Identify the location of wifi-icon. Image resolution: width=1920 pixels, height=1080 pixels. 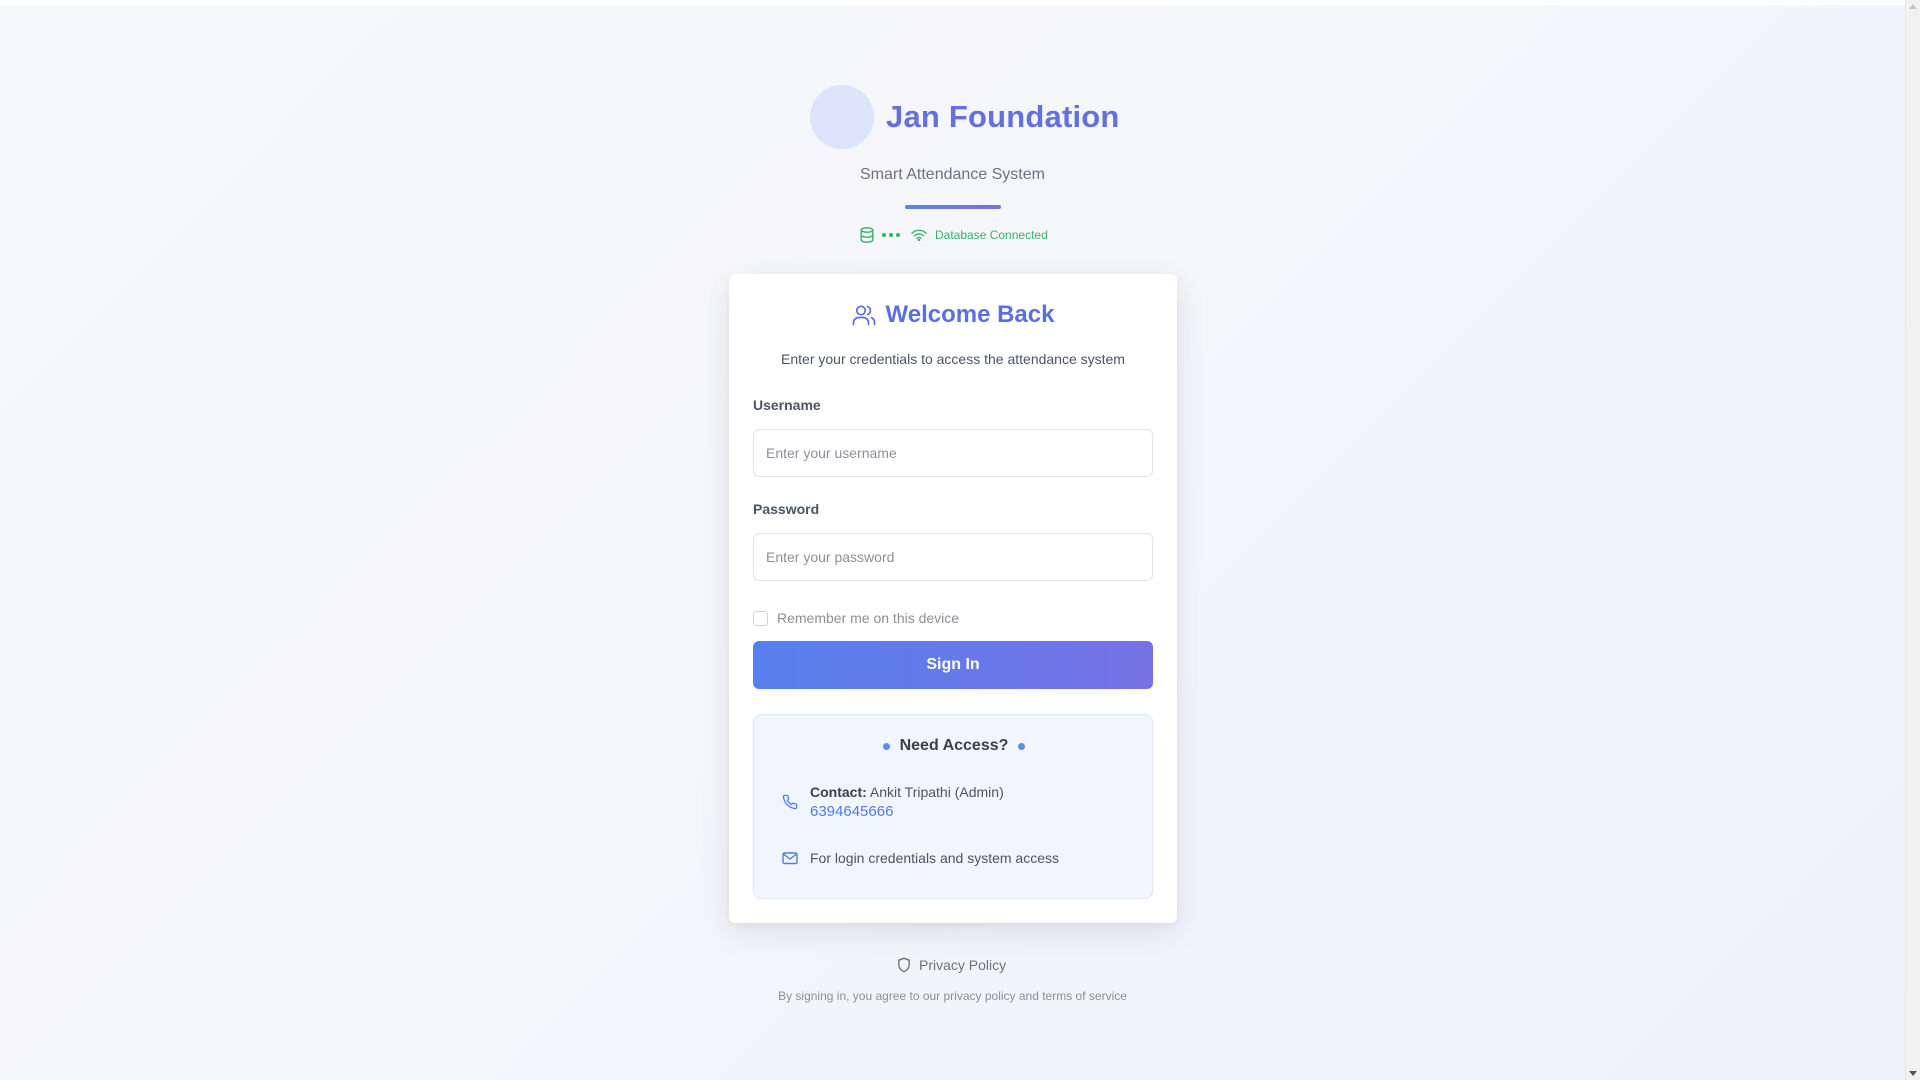
(919, 235).